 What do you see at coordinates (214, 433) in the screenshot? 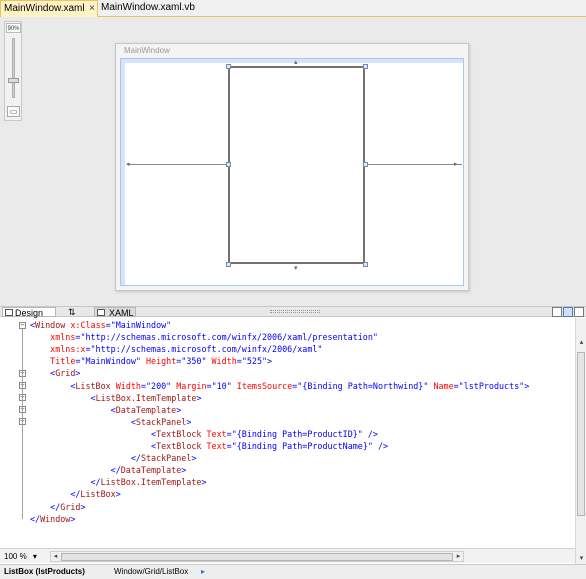
I see `code-token: Text` at bounding box center [214, 433].